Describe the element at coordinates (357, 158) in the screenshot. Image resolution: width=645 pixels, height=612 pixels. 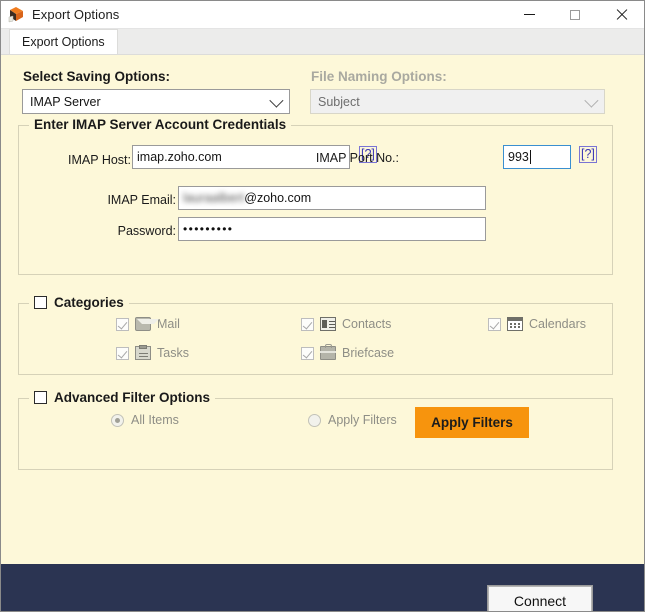
I see `imap-port-label: IMAP Port No.:` at that location.